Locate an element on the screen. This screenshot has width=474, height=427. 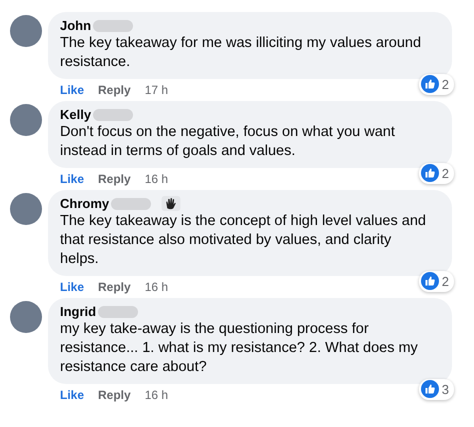
comment-text: my key take-away is the questioning process for resistance... 1. what is my resistance? 2. What does my resistance care about? is located at coordinates (239, 348).